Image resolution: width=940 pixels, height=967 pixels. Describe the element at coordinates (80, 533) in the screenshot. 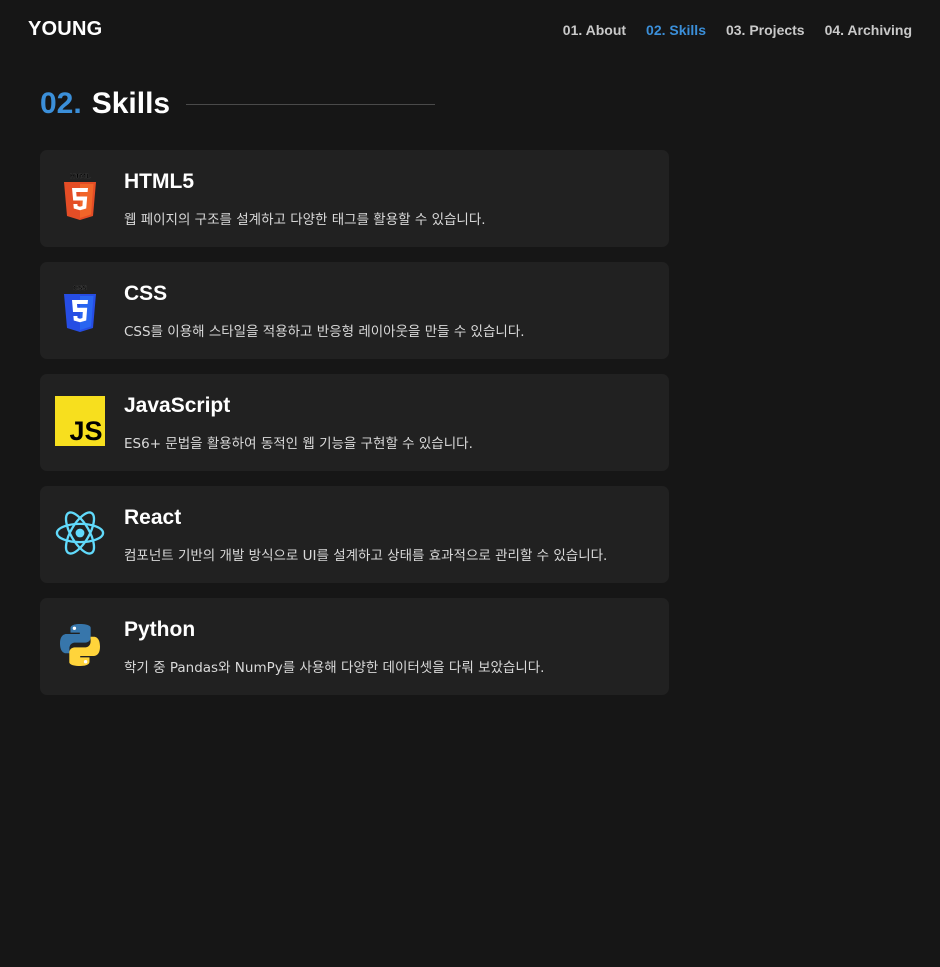

I see `react-icon` at that location.